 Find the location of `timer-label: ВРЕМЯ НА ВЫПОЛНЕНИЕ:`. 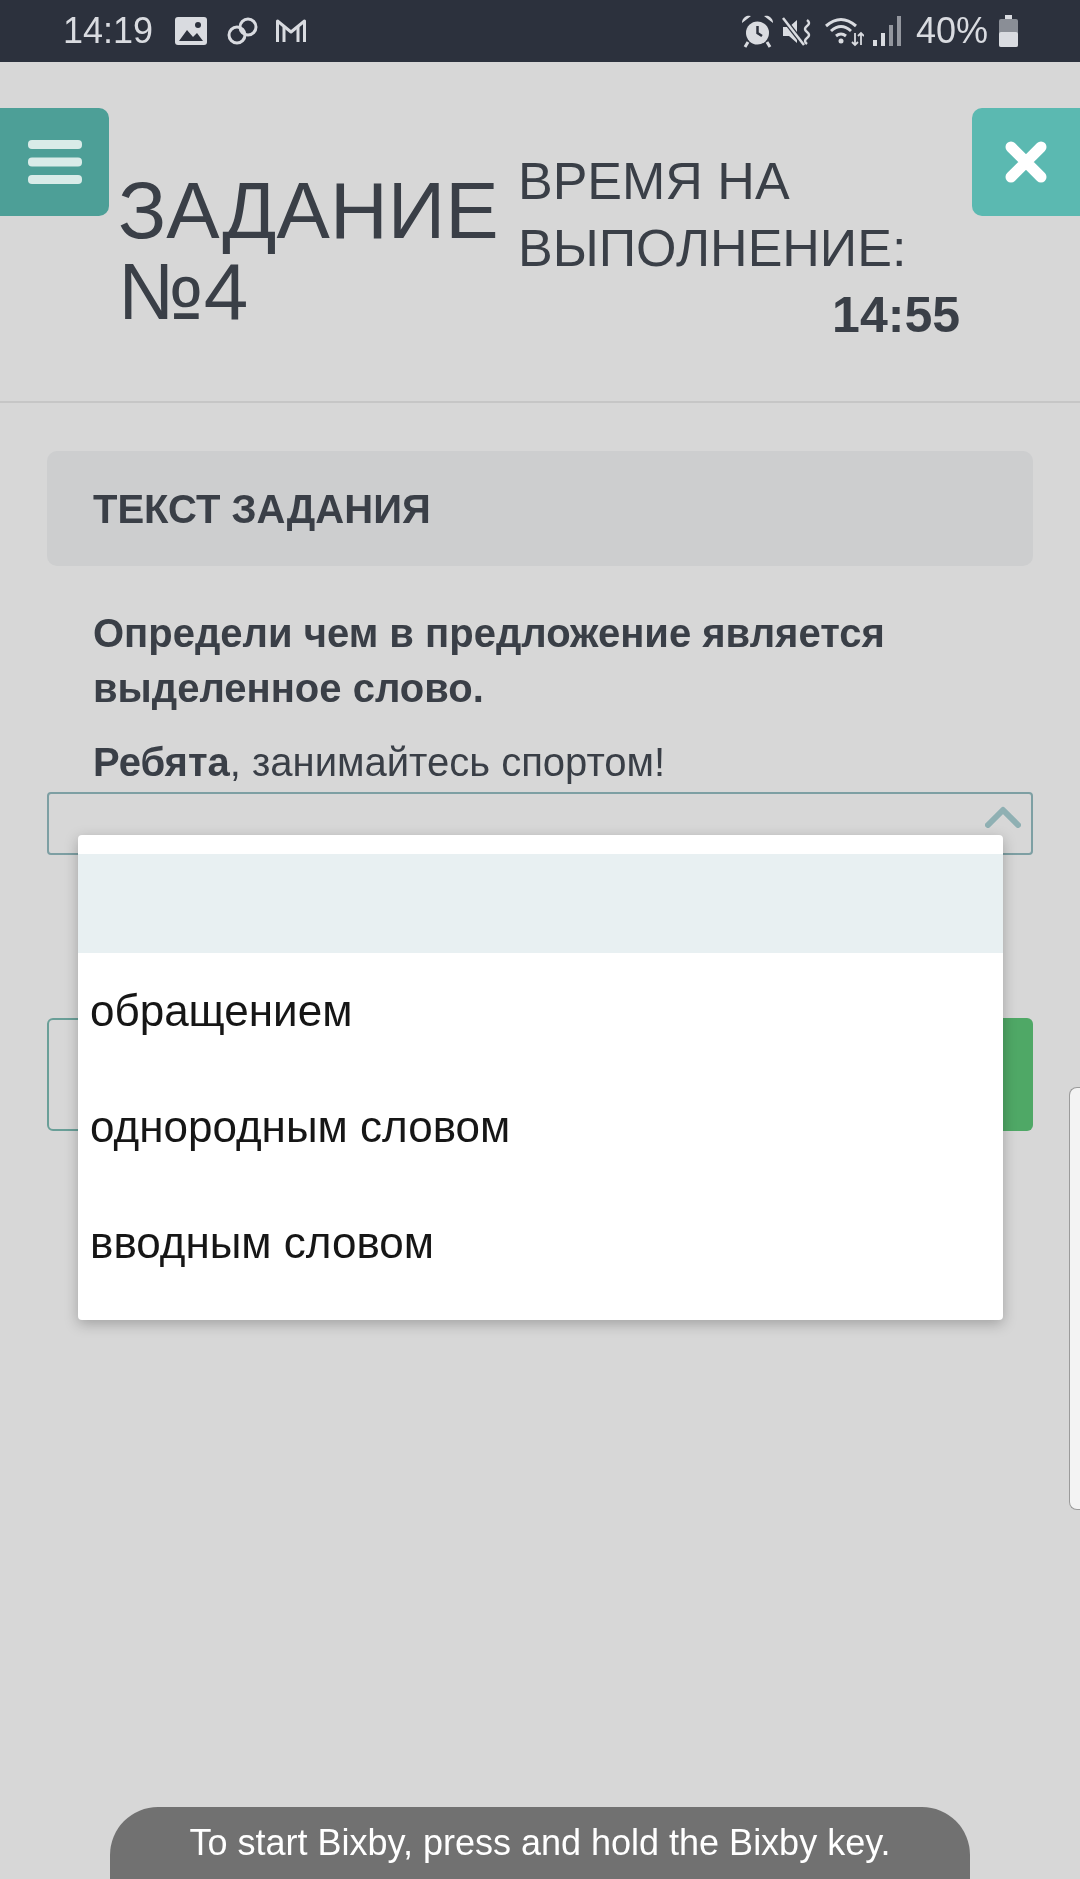

timer-label: ВРЕМЯ НА ВЫПОЛНЕНИЕ: is located at coordinates (713, 215).